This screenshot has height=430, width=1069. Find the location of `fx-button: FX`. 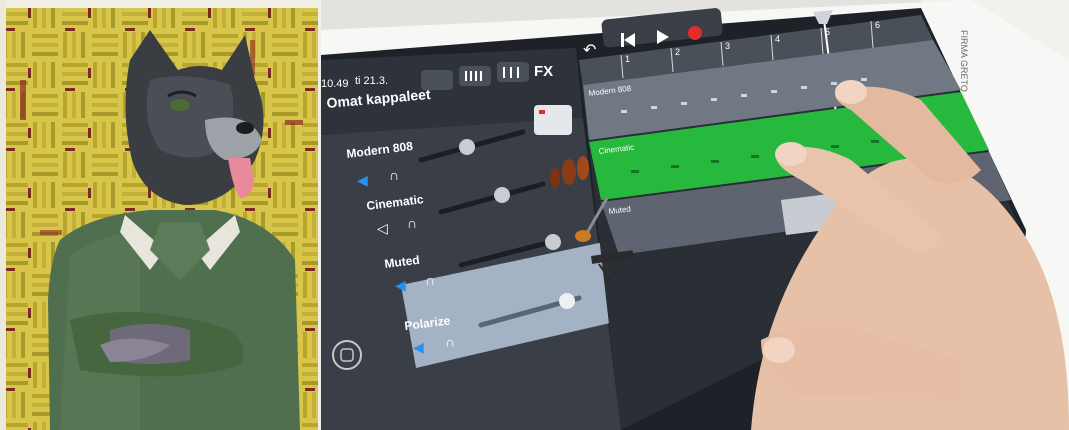

fx-button: FX is located at coordinates (543, 71).